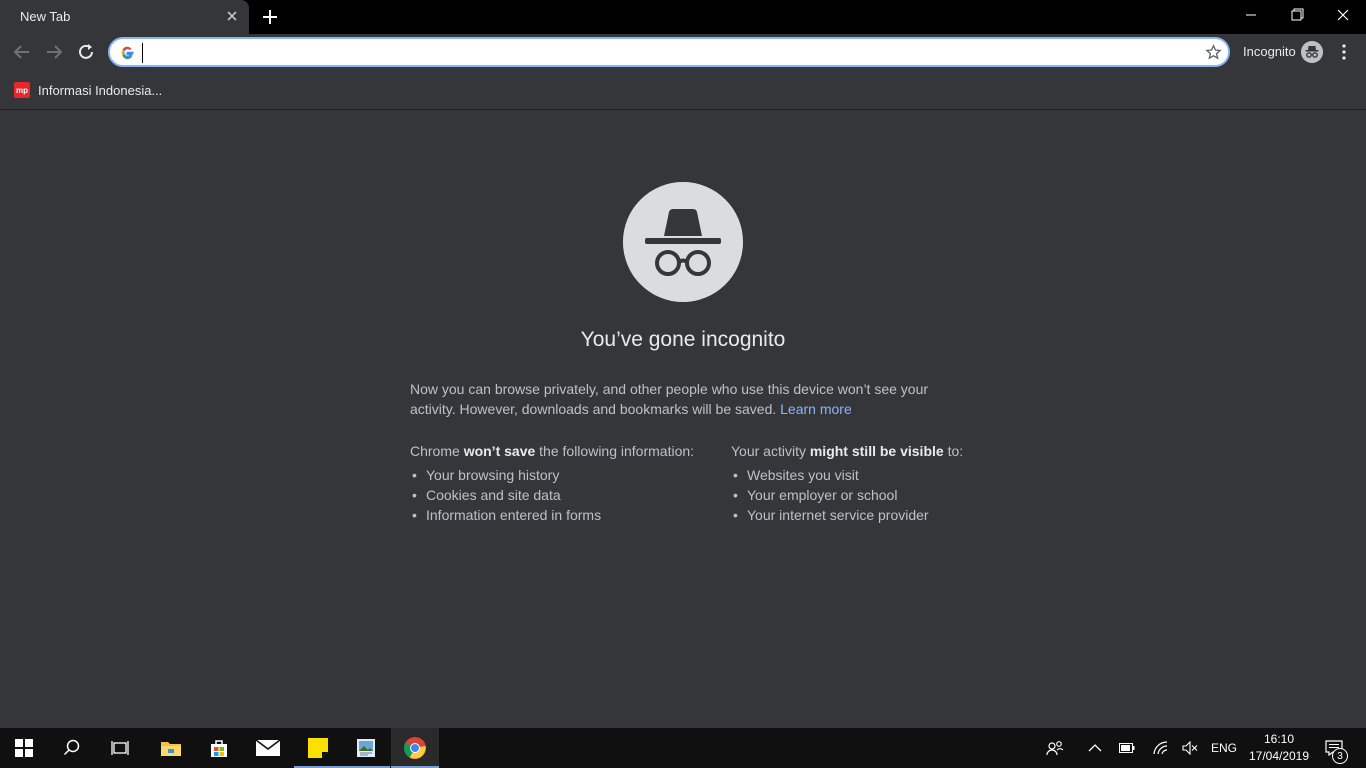  What do you see at coordinates (22, 90) in the screenshot?
I see `bookmark-favicon: mp` at bounding box center [22, 90].